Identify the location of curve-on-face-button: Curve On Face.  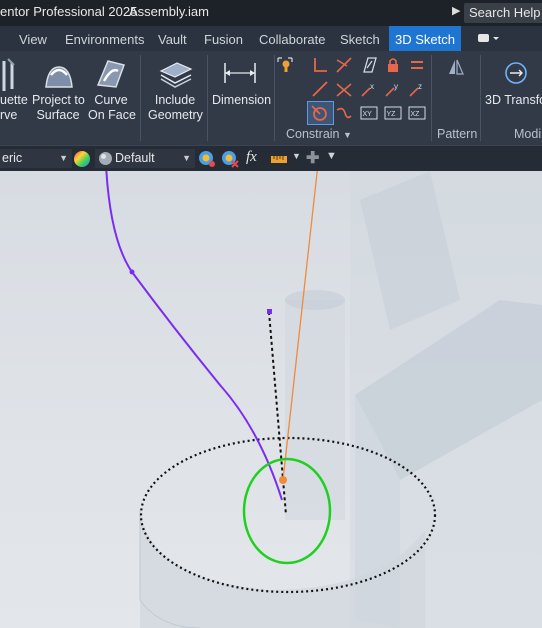
(112, 108).